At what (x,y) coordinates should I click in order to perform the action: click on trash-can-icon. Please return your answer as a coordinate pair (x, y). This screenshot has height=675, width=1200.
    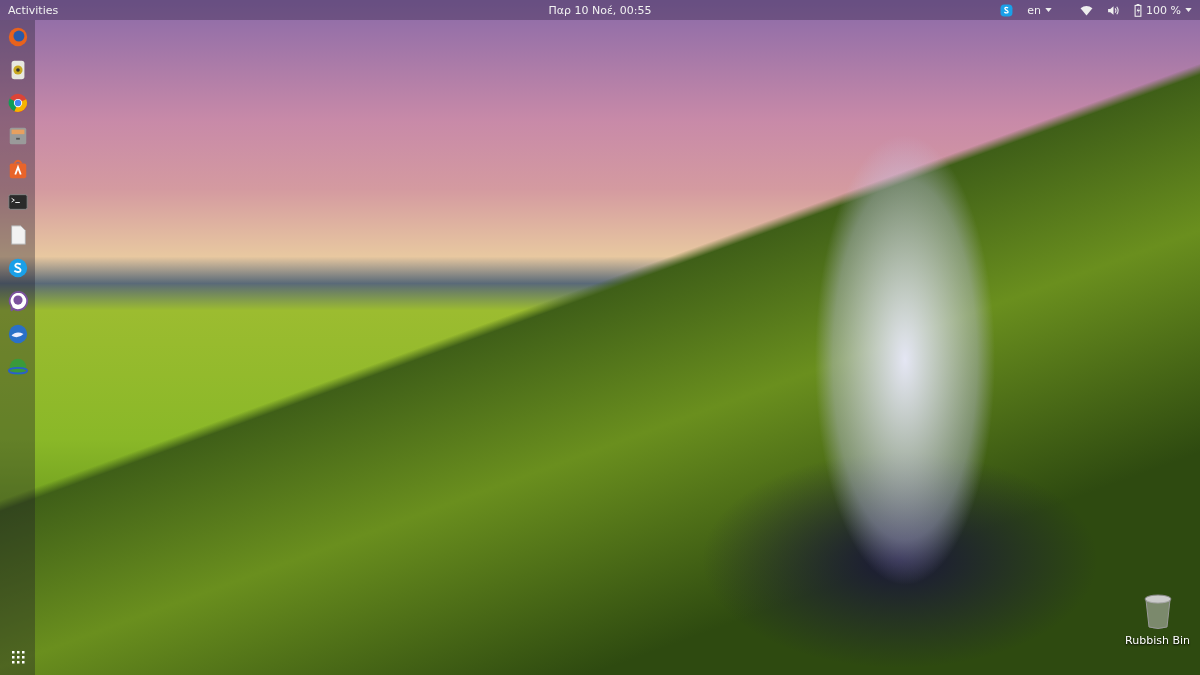
    Looking at the image, I should click on (1157, 612).